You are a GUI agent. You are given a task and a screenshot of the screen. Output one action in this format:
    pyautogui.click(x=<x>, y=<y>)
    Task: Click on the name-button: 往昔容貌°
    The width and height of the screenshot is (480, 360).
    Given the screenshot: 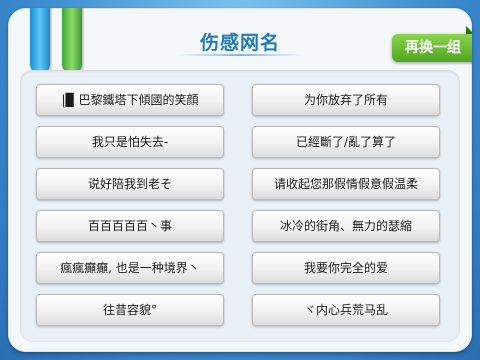 What is the action you would take?
    pyautogui.click(x=130, y=310)
    